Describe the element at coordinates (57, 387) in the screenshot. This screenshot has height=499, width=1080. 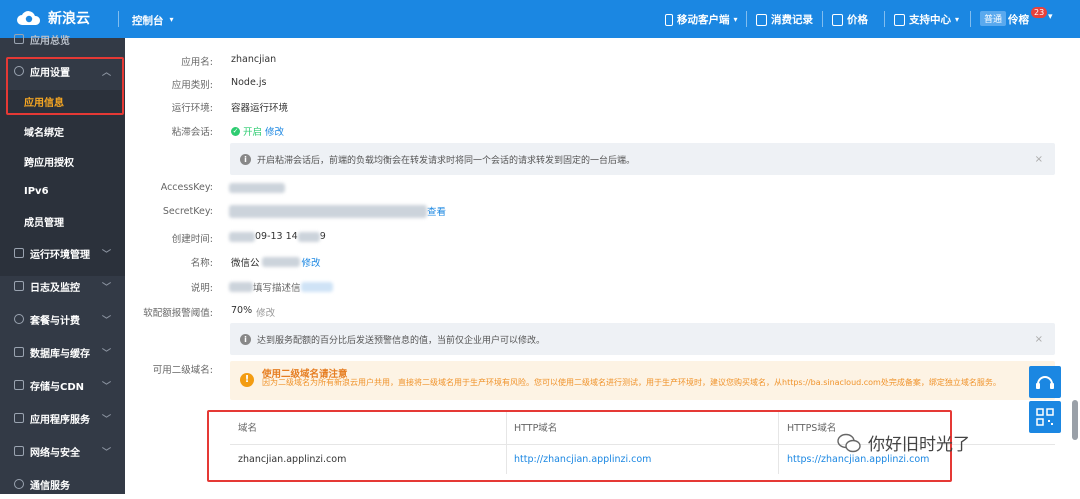
I see `sidebar-section-label: 存储与CDN` at that location.